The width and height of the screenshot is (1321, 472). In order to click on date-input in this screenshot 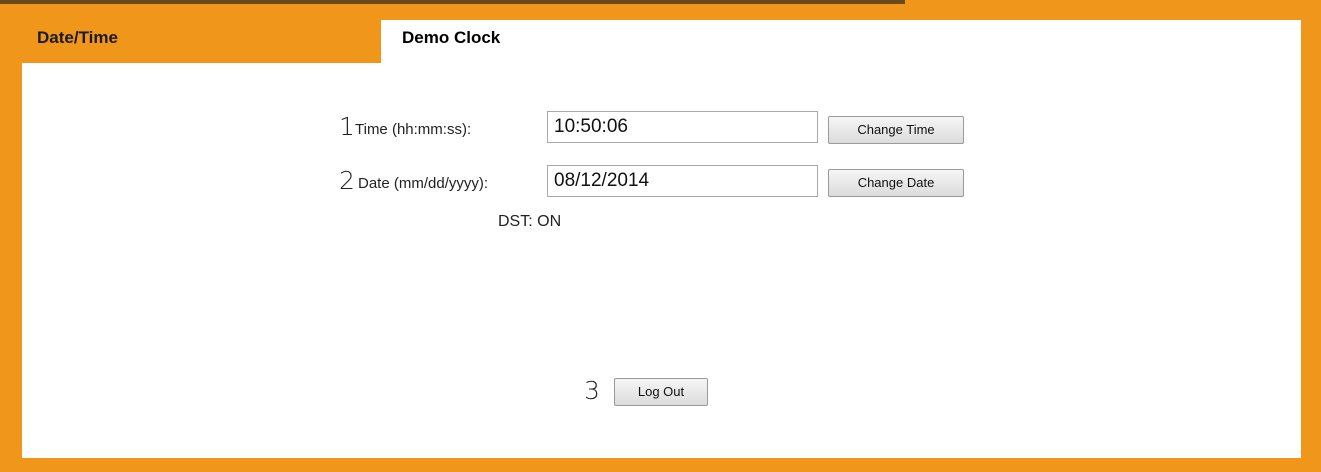, I will do `click(682, 181)`.